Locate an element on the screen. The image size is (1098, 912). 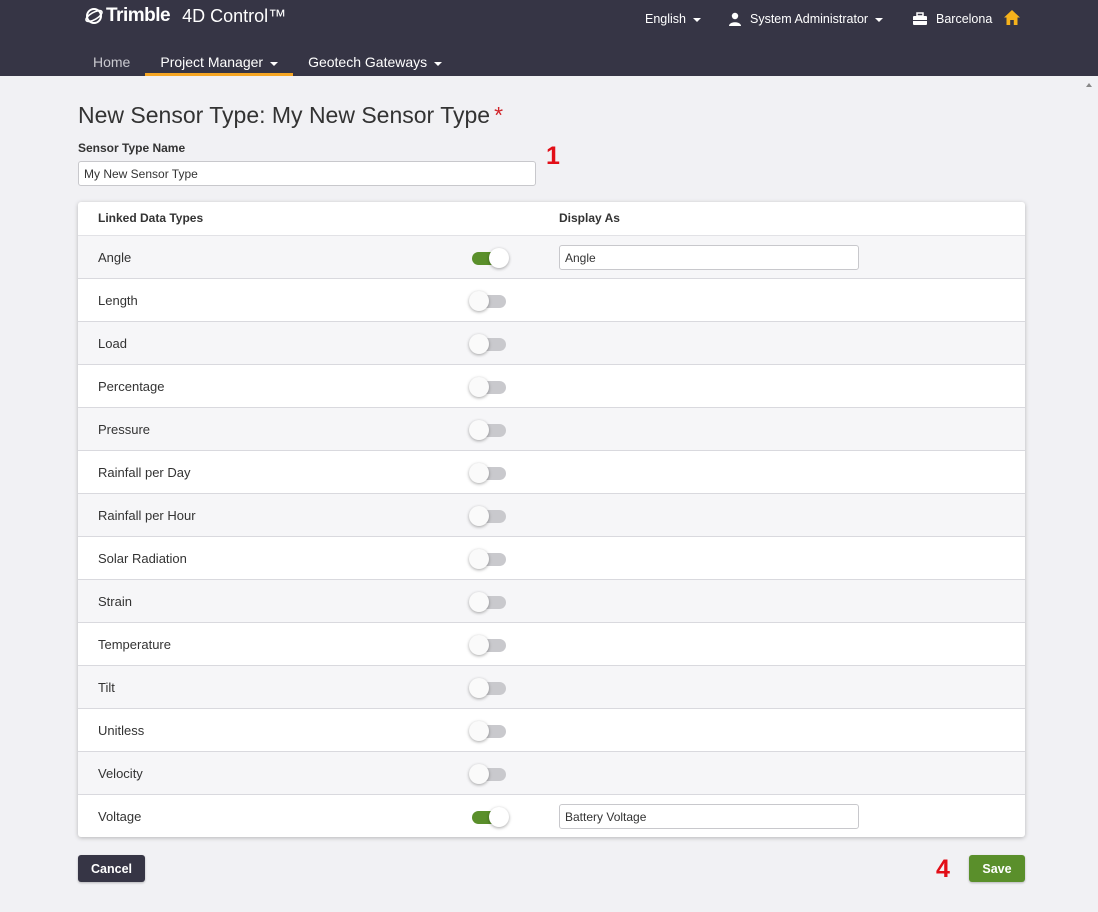
table-row: Length is located at coordinates (551, 300).